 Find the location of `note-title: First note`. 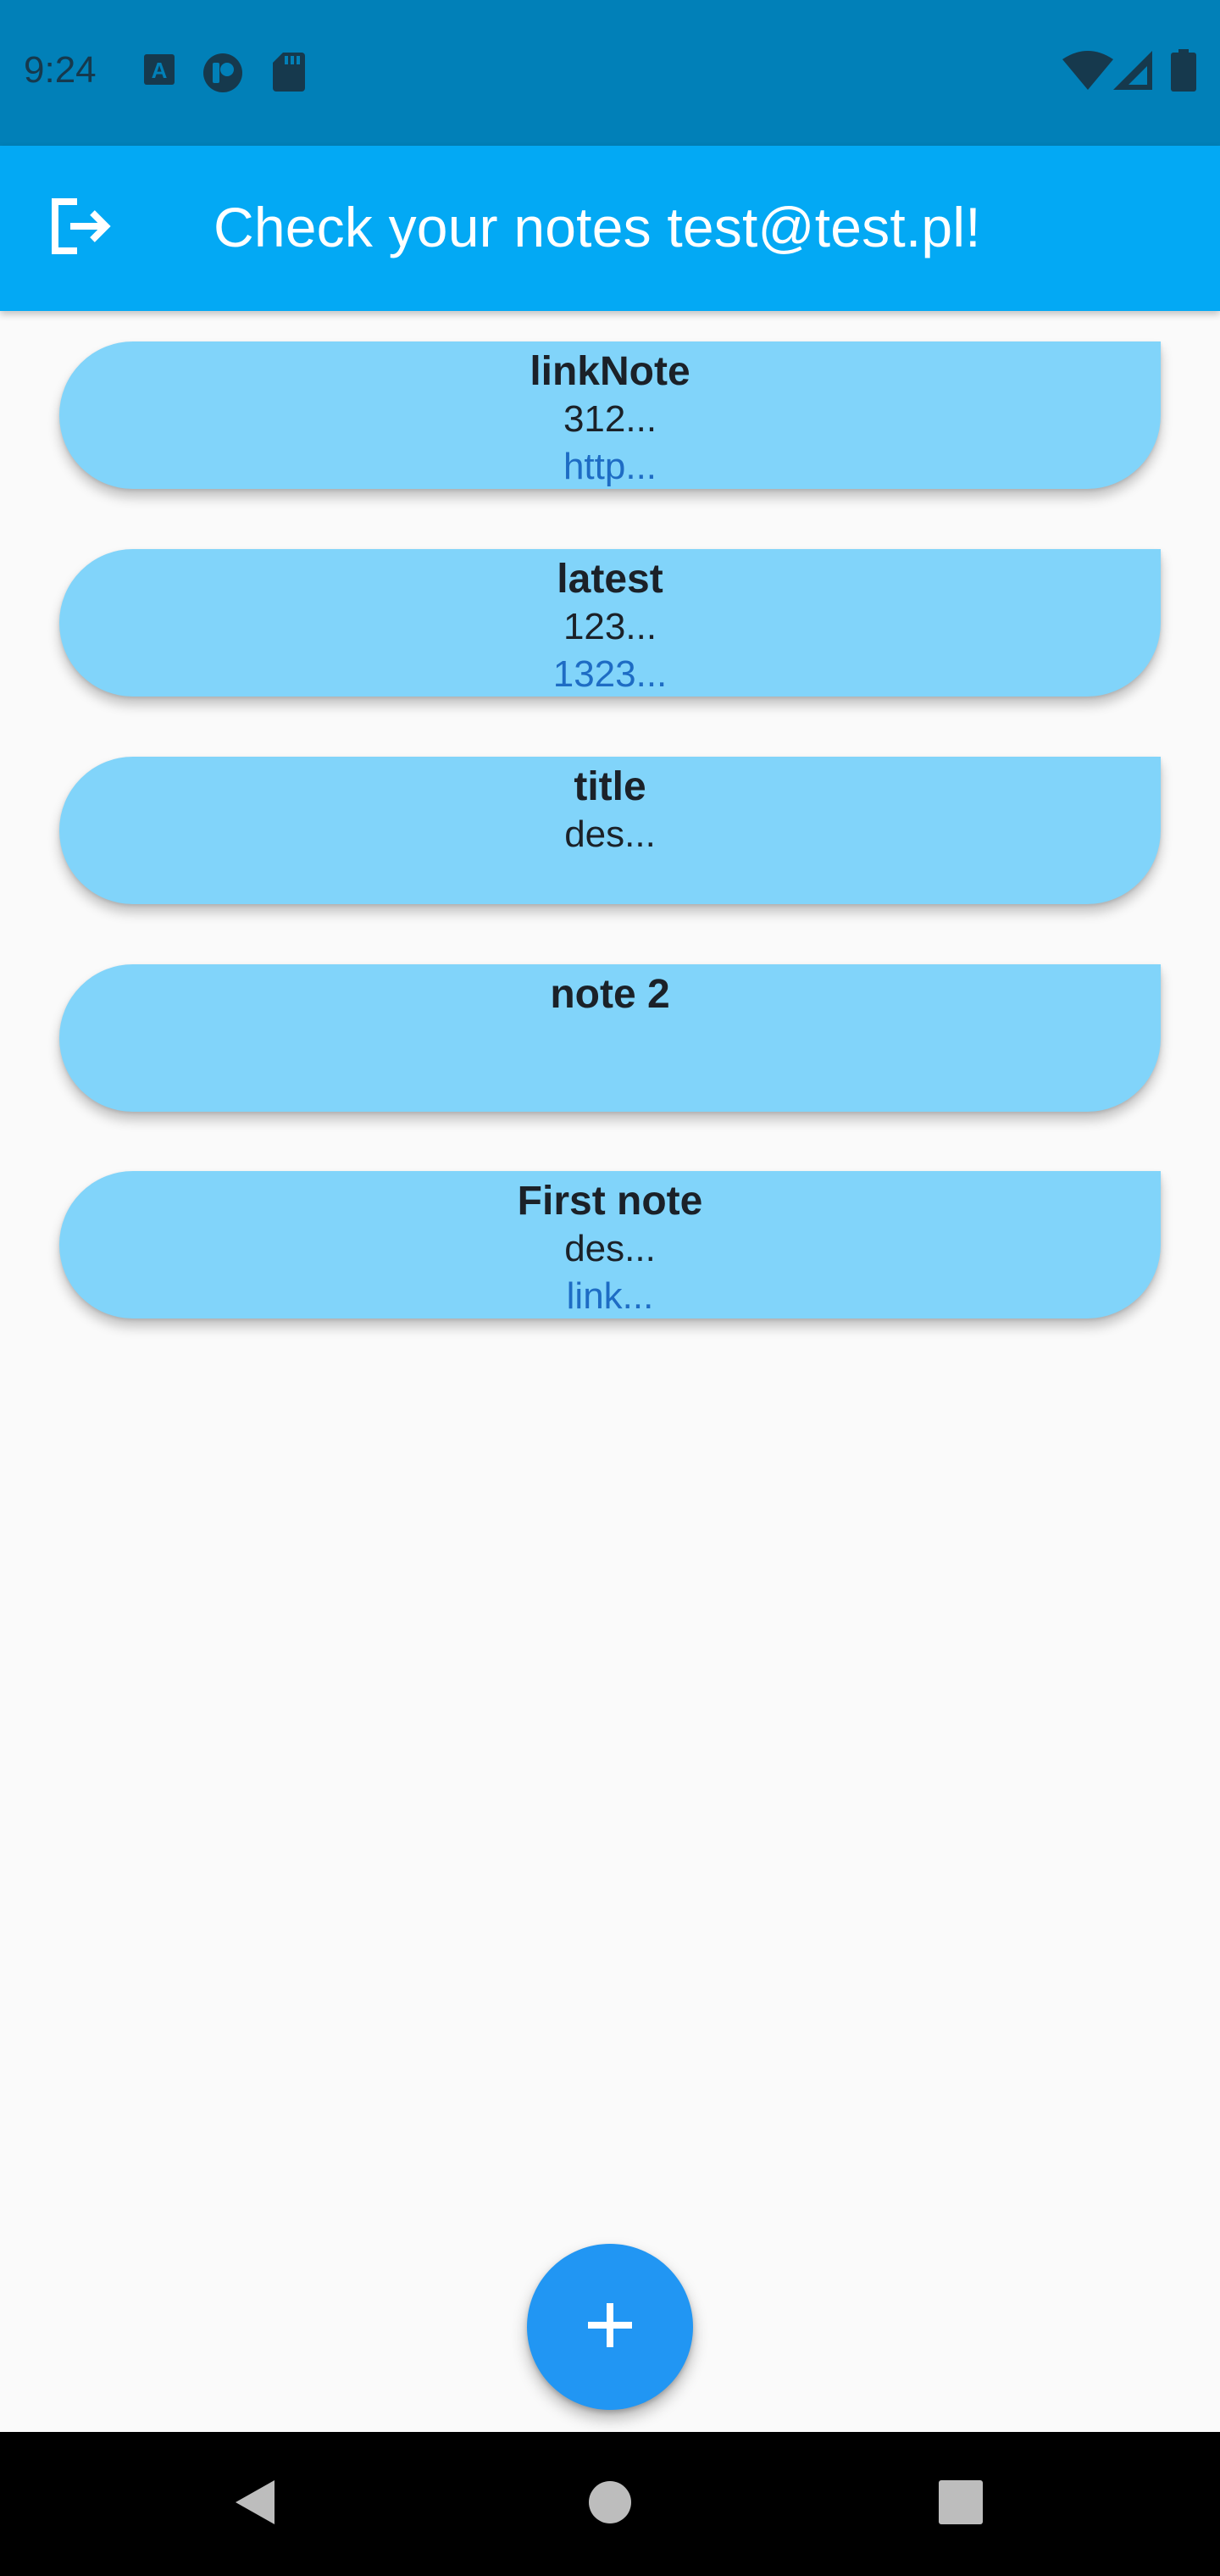

note-title: First note is located at coordinates (610, 1201).